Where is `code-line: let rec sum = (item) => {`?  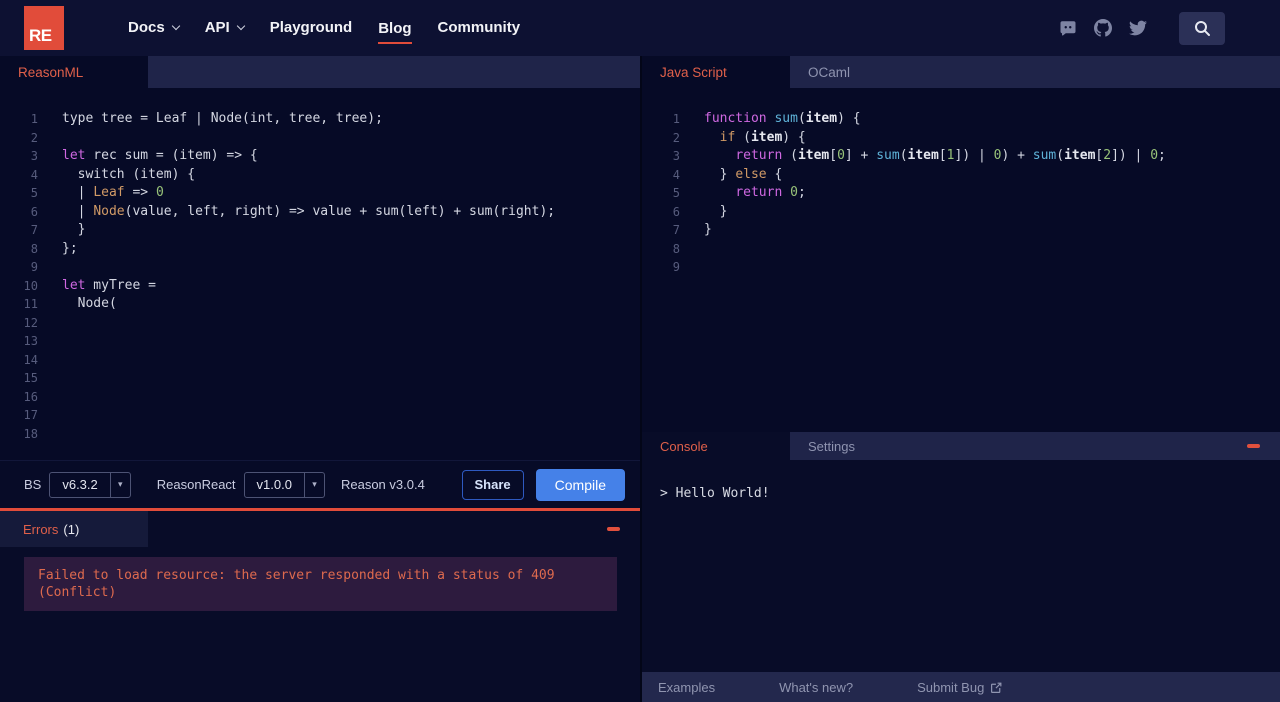
code-line: let rec sum = (item) => { is located at coordinates (160, 155).